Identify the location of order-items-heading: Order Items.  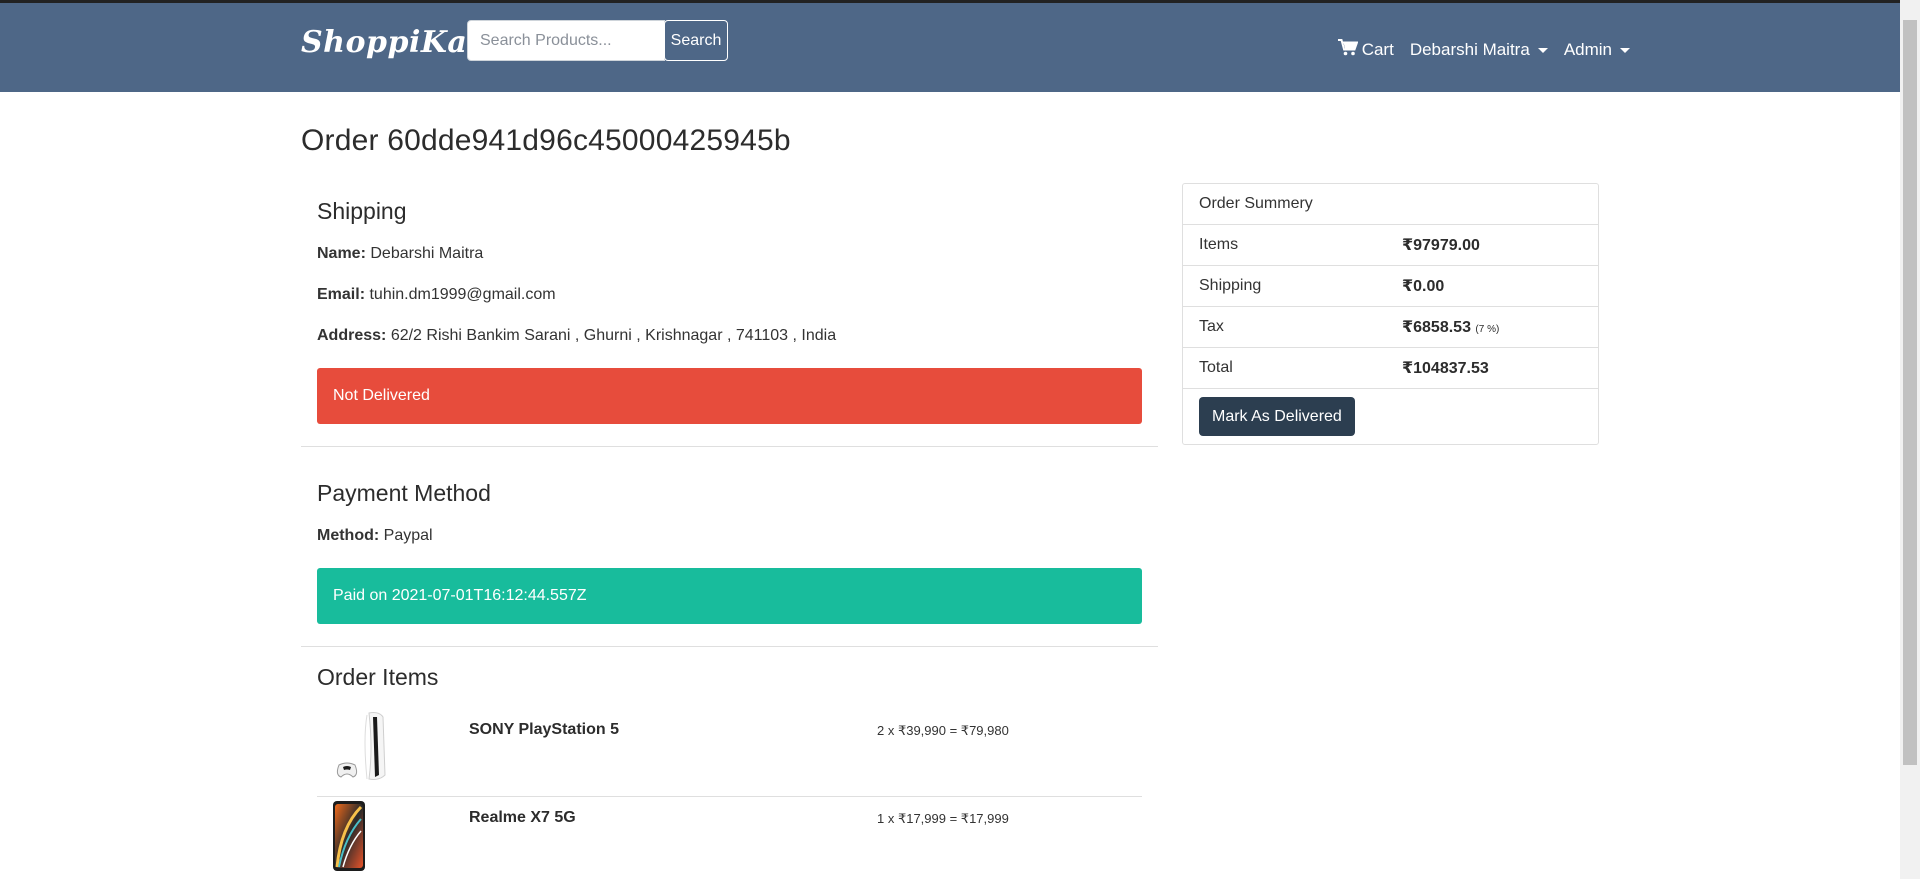
(378, 677).